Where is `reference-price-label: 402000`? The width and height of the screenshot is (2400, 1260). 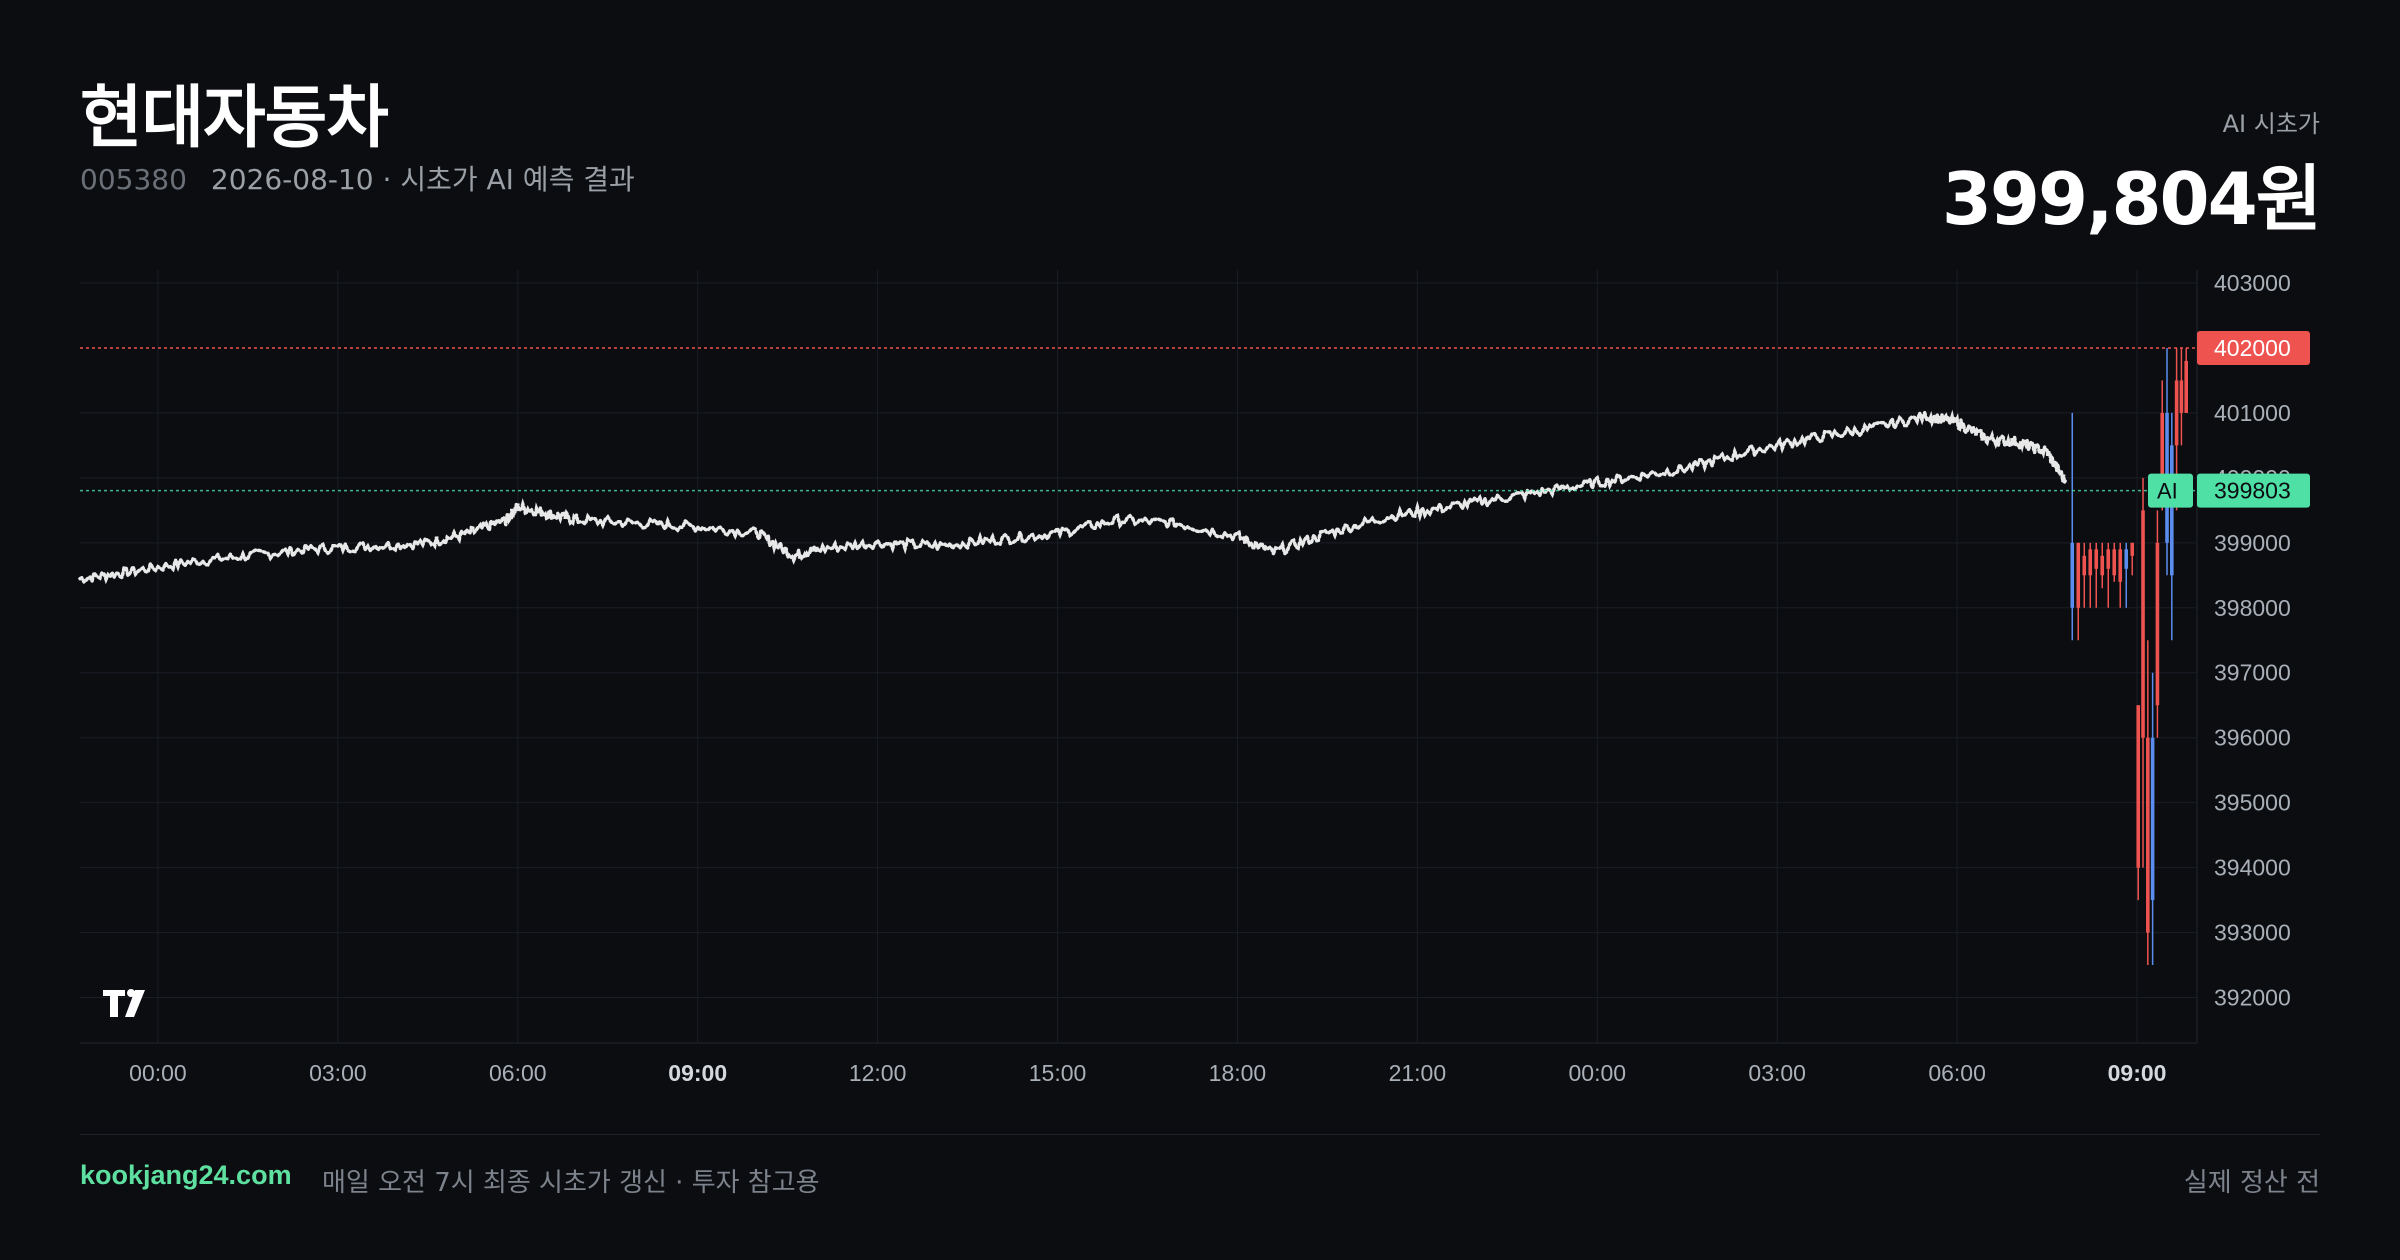 reference-price-label: 402000 is located at coordinates (2252, 348).